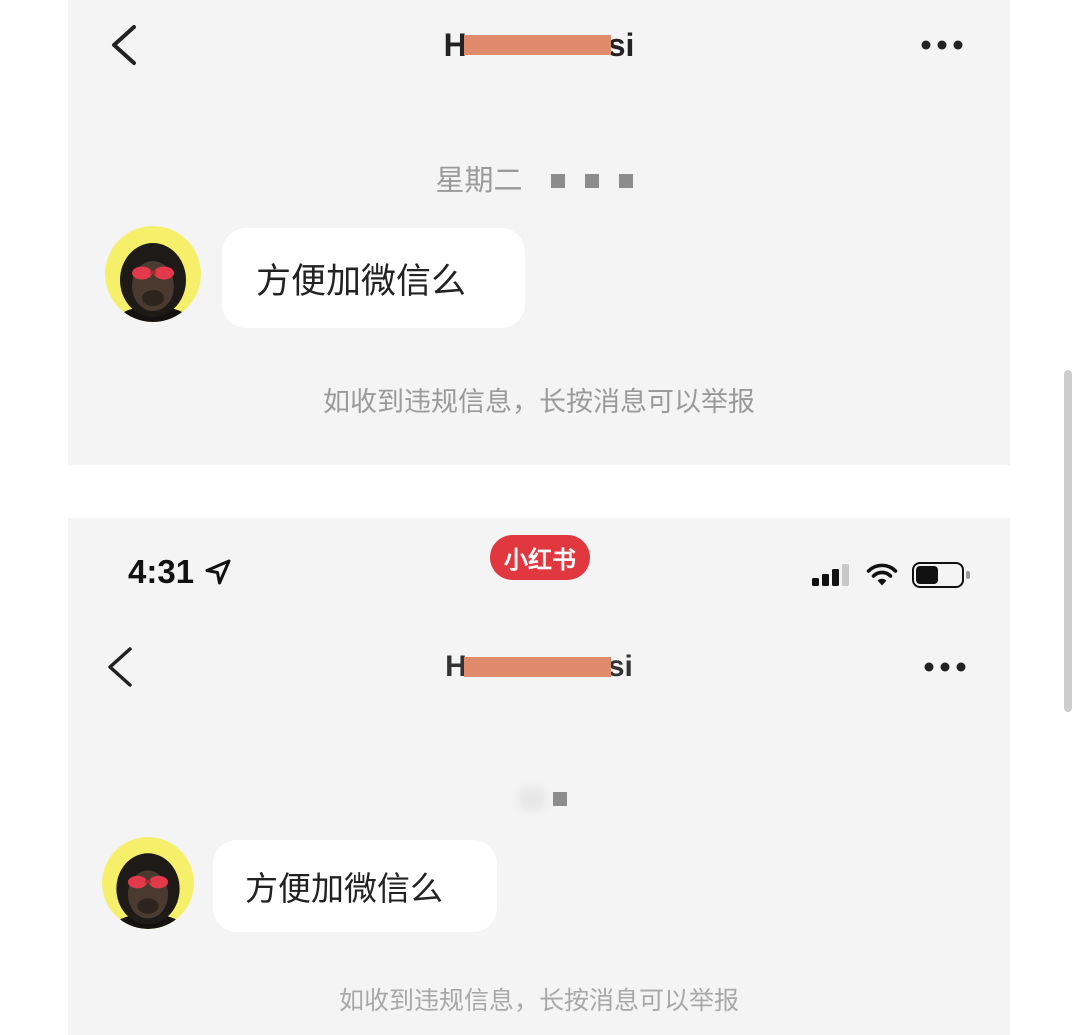 This screenshot has height=1035, width=1080. I want to click on battery-level-fill, so click(927, 575).